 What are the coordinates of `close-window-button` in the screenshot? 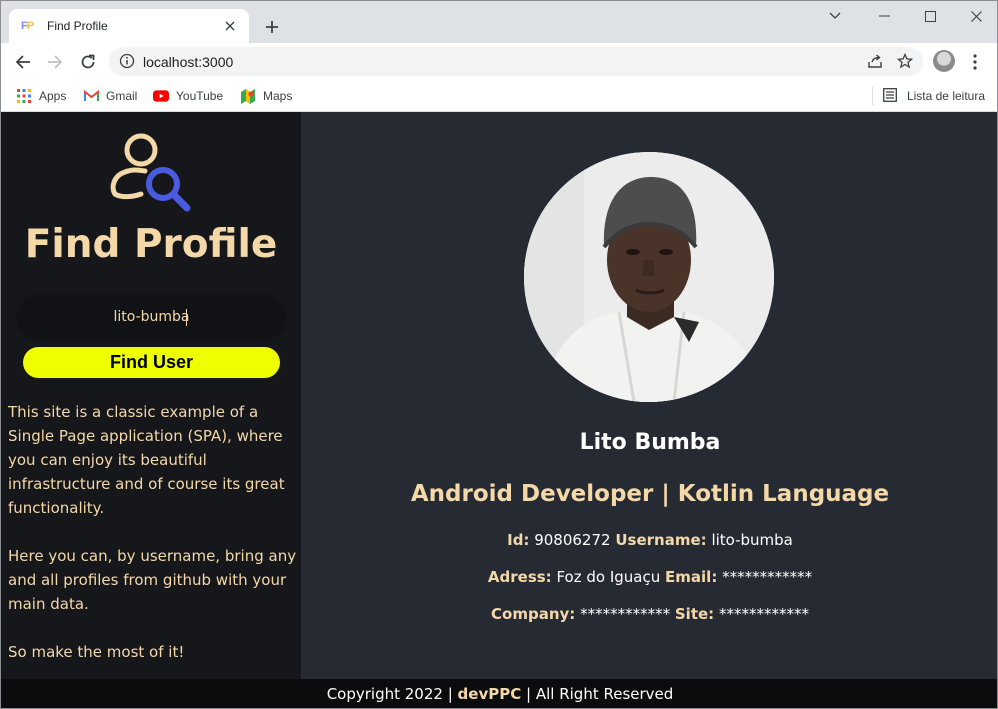 It's located at (975, 16).